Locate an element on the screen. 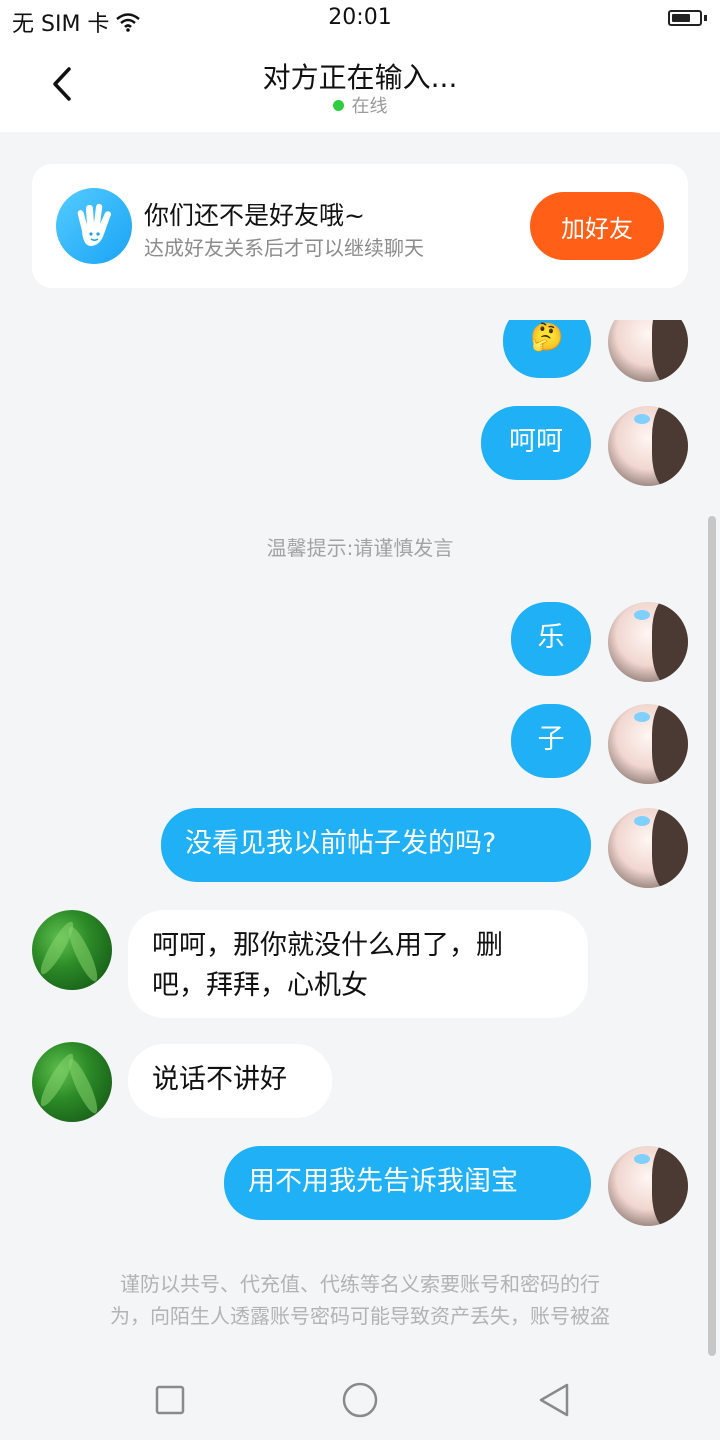  thinking-face-emoji: 🤔 is located at coordinates (547, 337).